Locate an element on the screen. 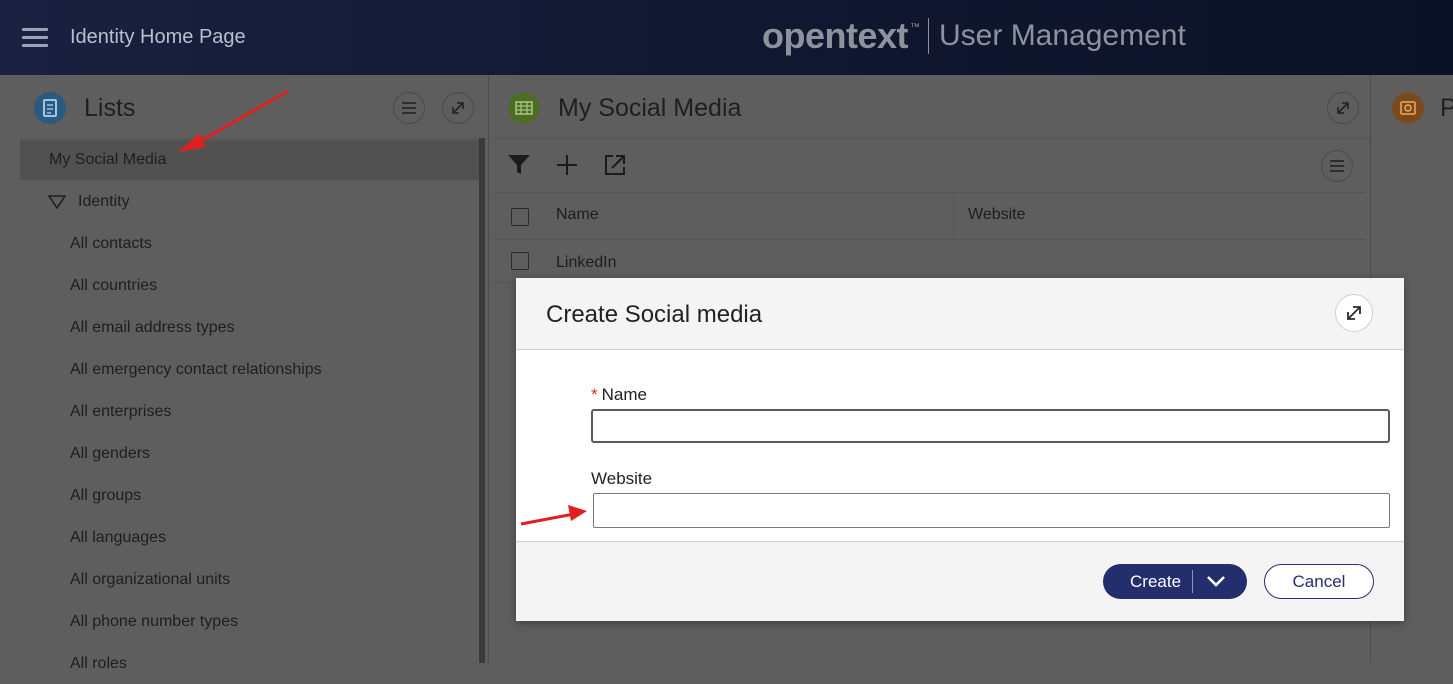 This screenshot has width=1453, height=684. list-item-label: My Social Media is located at coordinates (108, 159).